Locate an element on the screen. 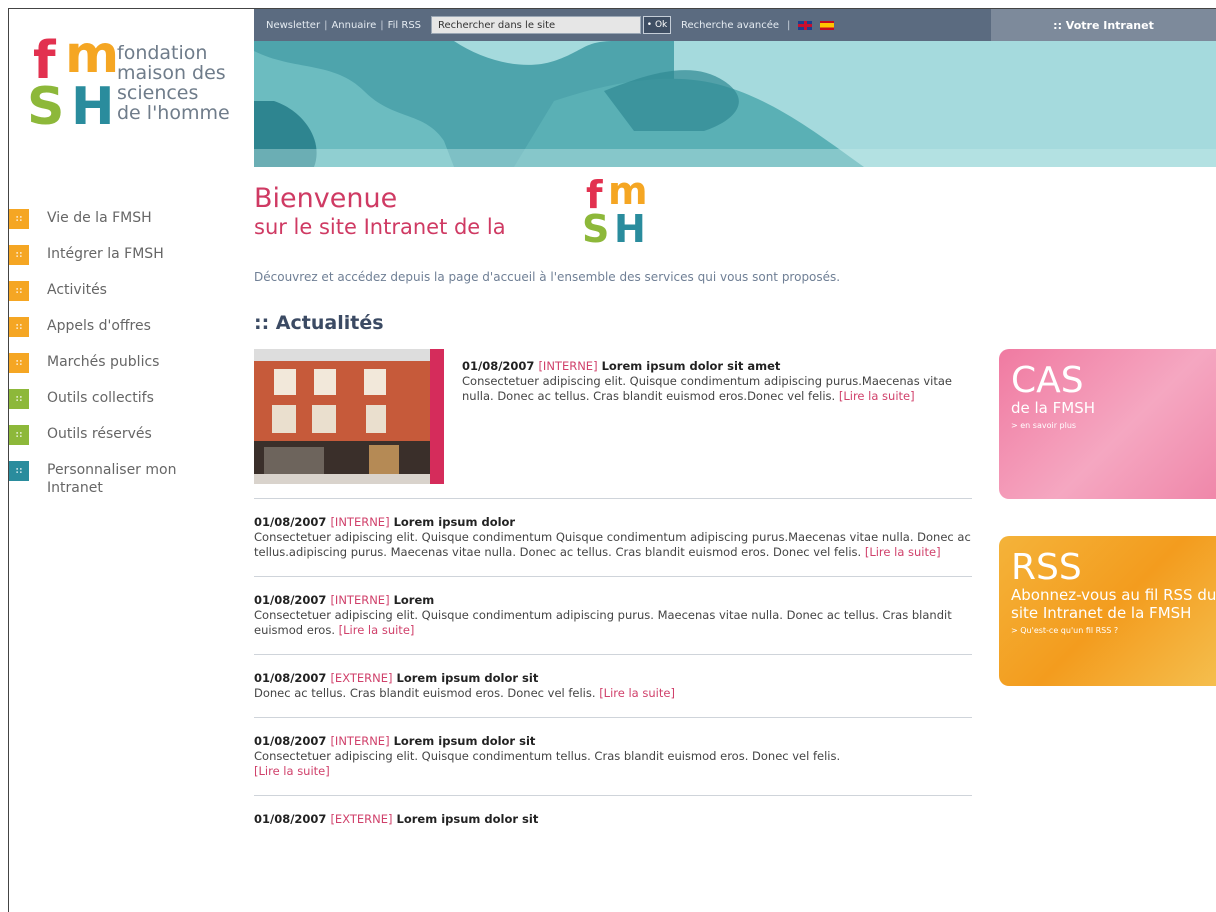 The height and width of the screenshot is (912, 1216). sidebar-item-outils-reserves: :: Outils réservés is located at coordinates (124, 443).